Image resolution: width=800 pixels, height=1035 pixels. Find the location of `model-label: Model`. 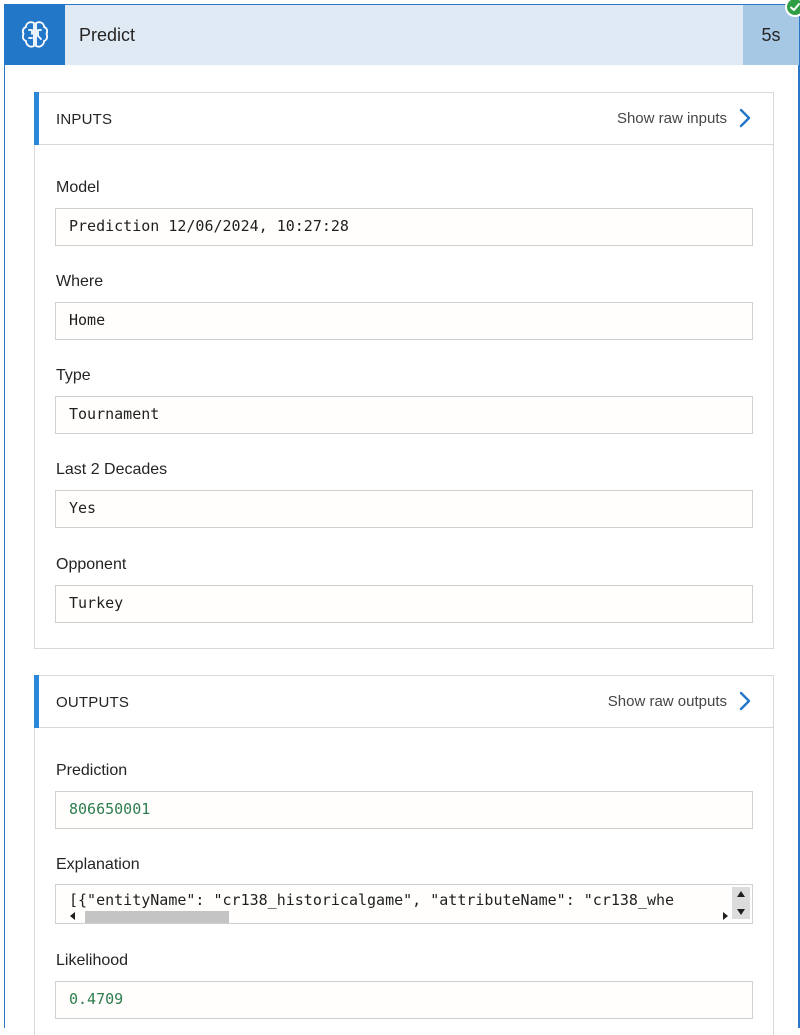

model-label: Model is located at coordinates (78, 187).